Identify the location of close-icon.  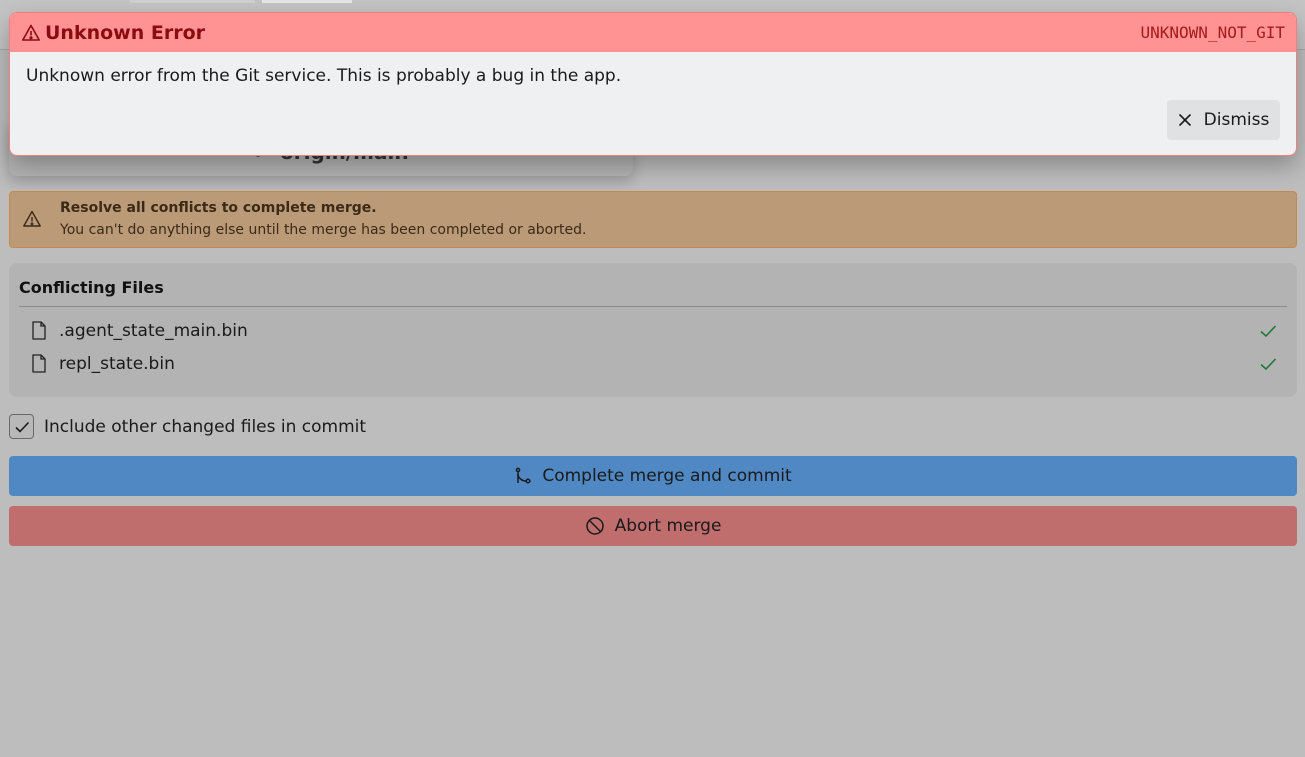
(1184, 120).